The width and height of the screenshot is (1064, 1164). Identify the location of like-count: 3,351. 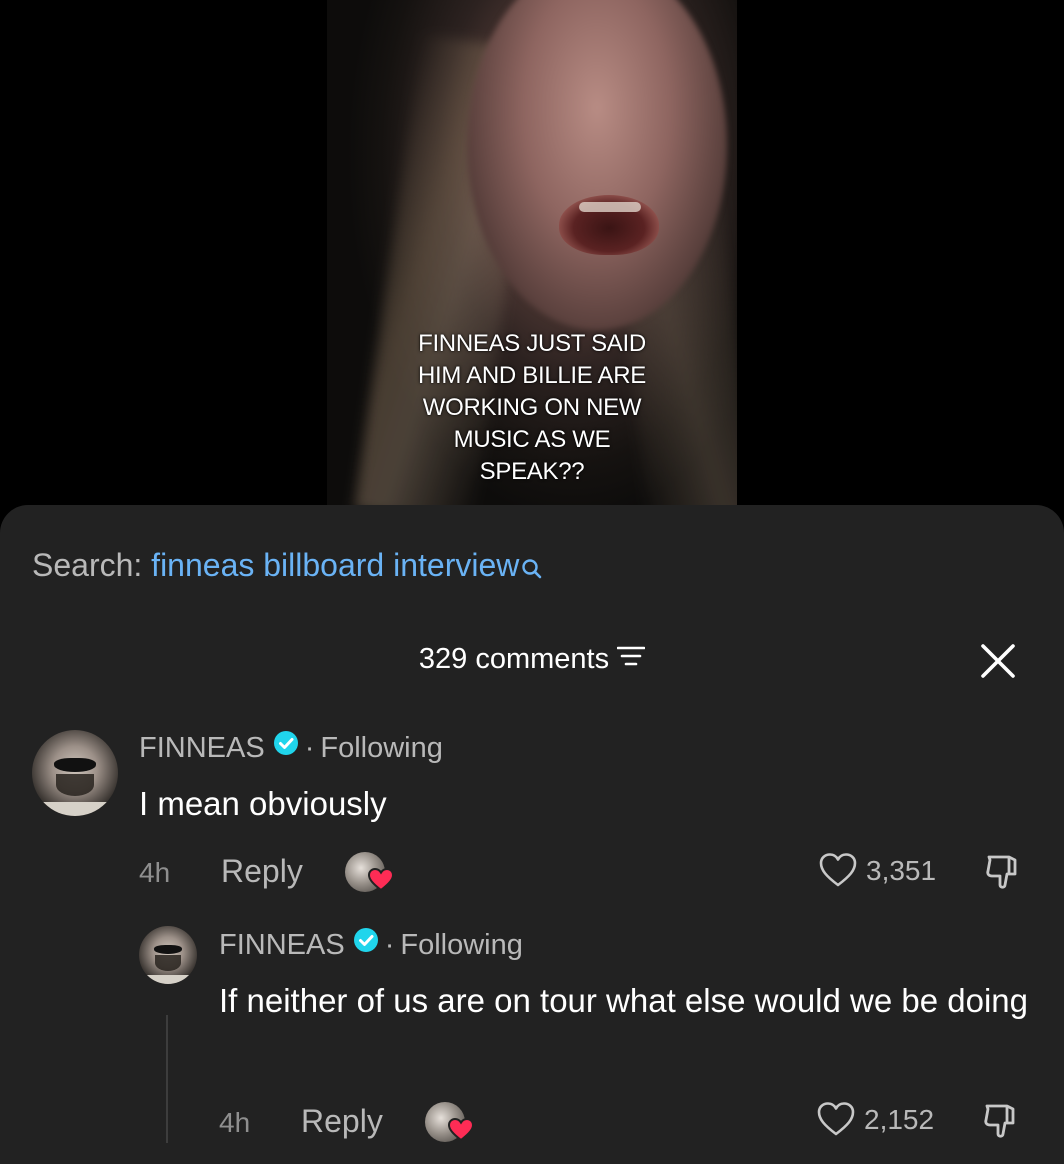
(901, 870).